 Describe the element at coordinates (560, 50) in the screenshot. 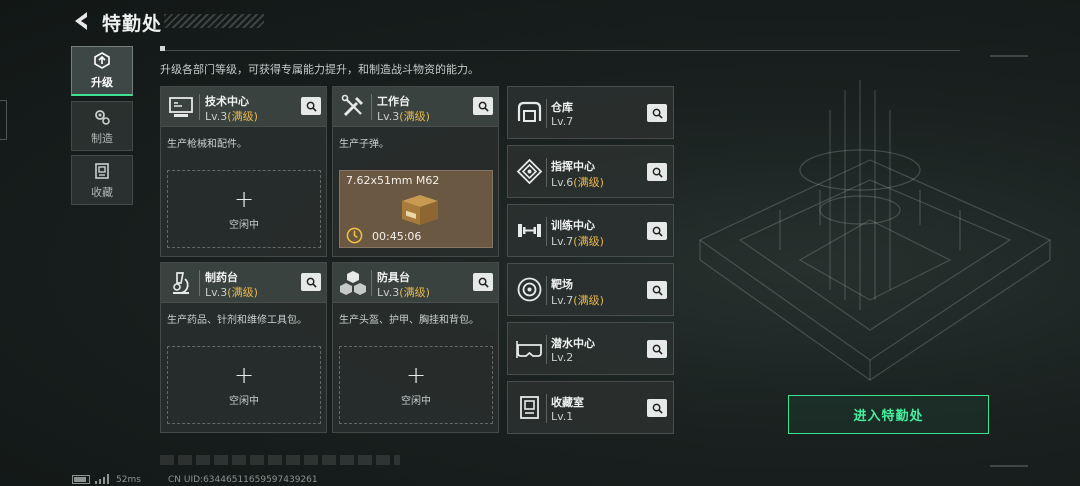

I see `header-divider` at that location.